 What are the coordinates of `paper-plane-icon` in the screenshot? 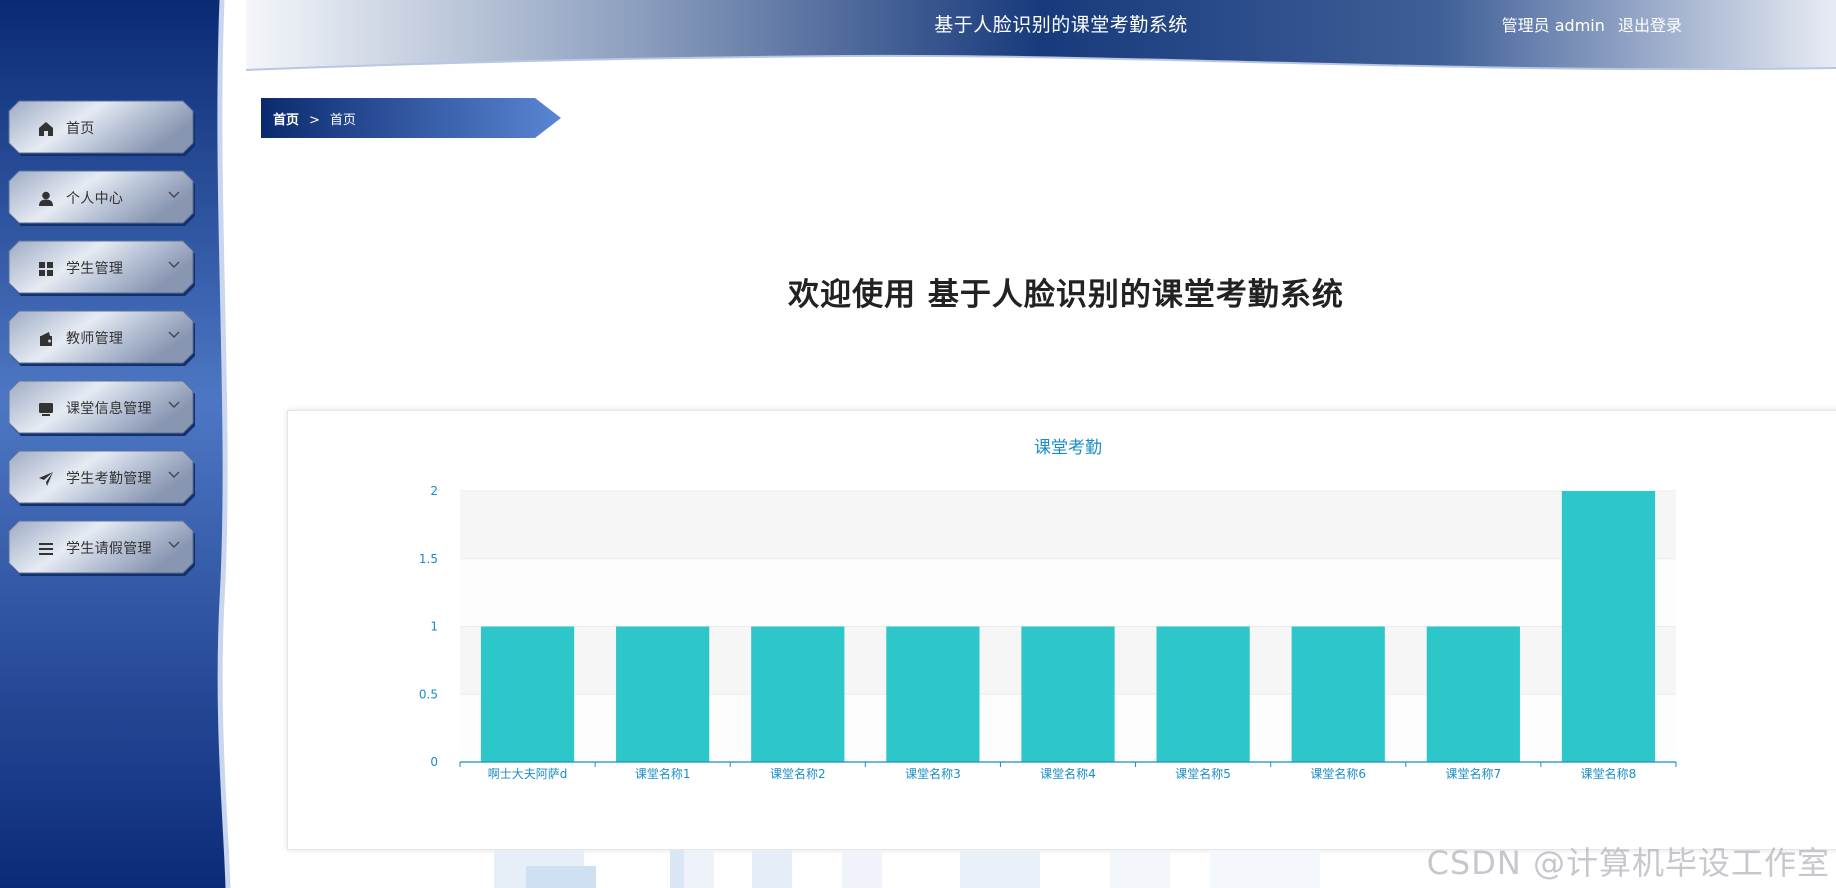 It's located at (46, 479).